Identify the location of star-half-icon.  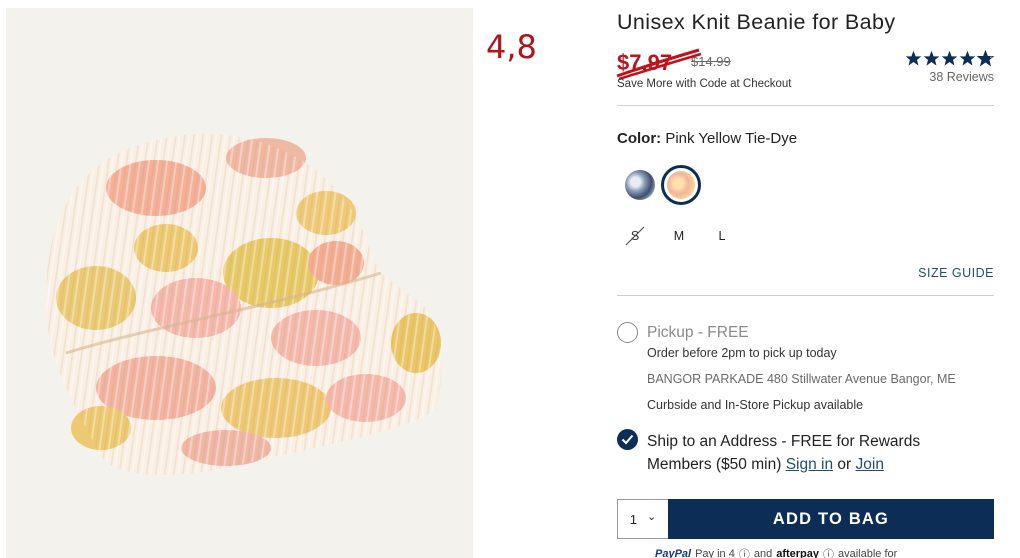
(985, 58).